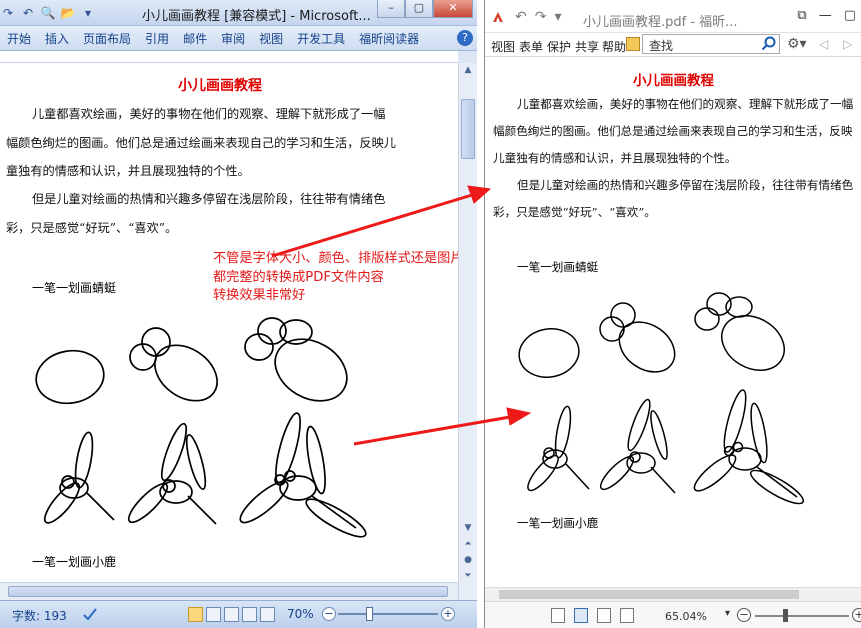 The width and height of the screenshot is (861, 628). Describe the element at coordinates (468, 546) in the screenshot. I see `prev-page-icon: ⏶` at that location.